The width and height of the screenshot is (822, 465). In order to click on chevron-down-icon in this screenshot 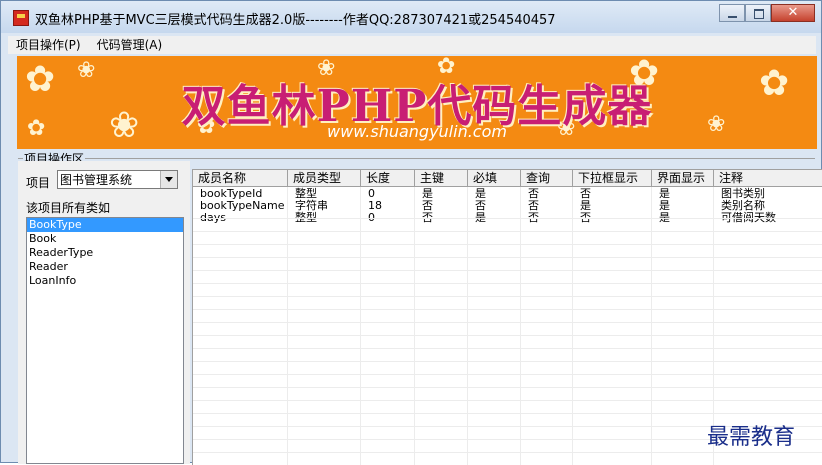, I will do `click(169, 179)`.